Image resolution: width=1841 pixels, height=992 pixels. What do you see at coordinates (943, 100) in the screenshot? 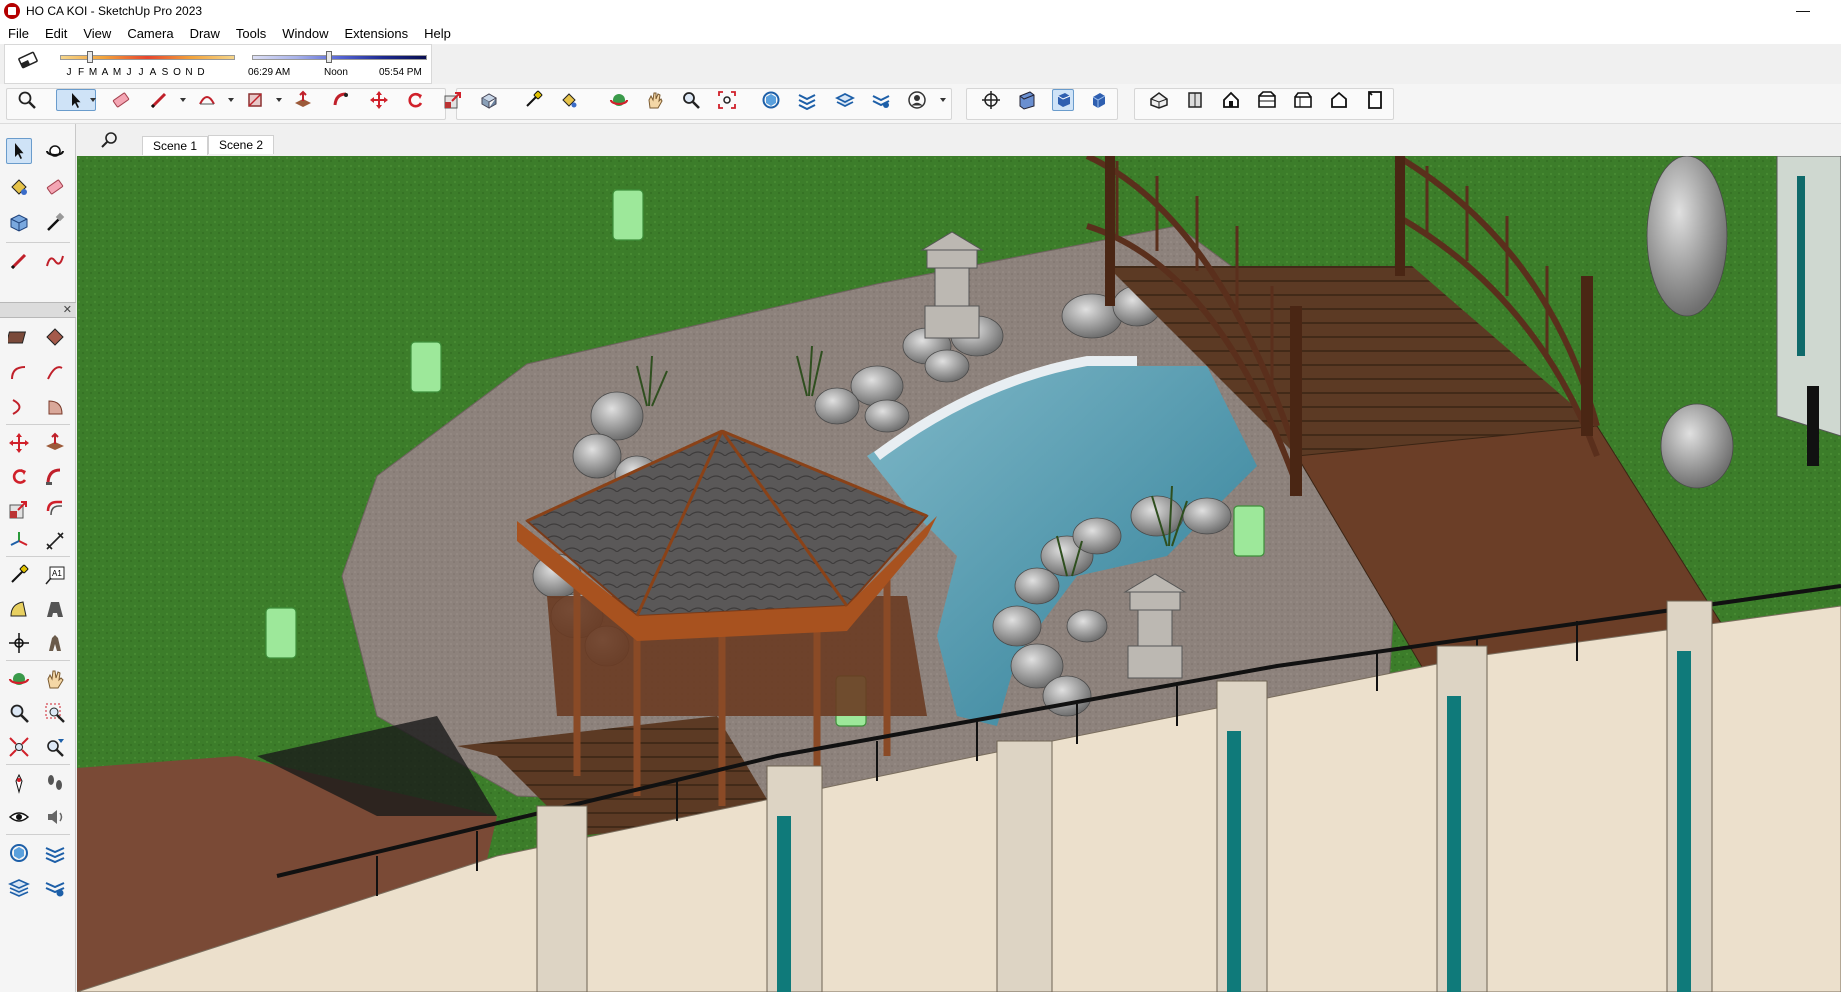
I see `account-dropdown` at bounding box center [943, 100].